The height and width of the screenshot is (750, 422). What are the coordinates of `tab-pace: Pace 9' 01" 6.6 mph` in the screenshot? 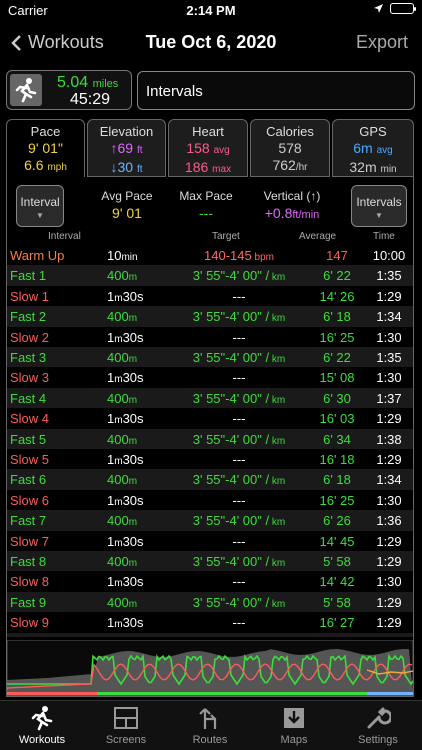 It's located at (45, 149).